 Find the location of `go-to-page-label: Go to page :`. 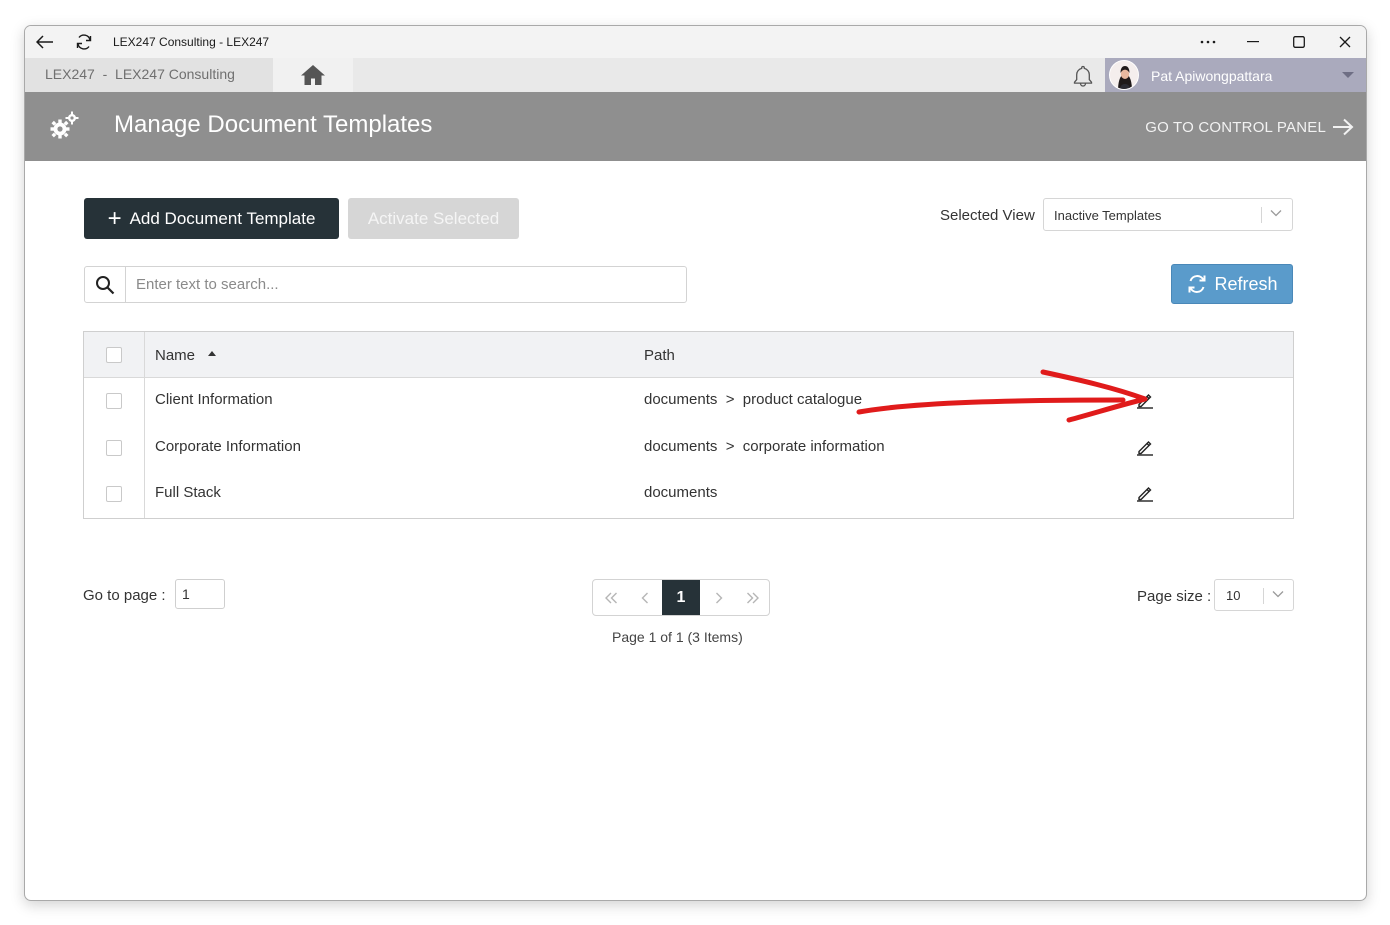

go-to-page-label: Go to page : is located at coordinates (124, 595).